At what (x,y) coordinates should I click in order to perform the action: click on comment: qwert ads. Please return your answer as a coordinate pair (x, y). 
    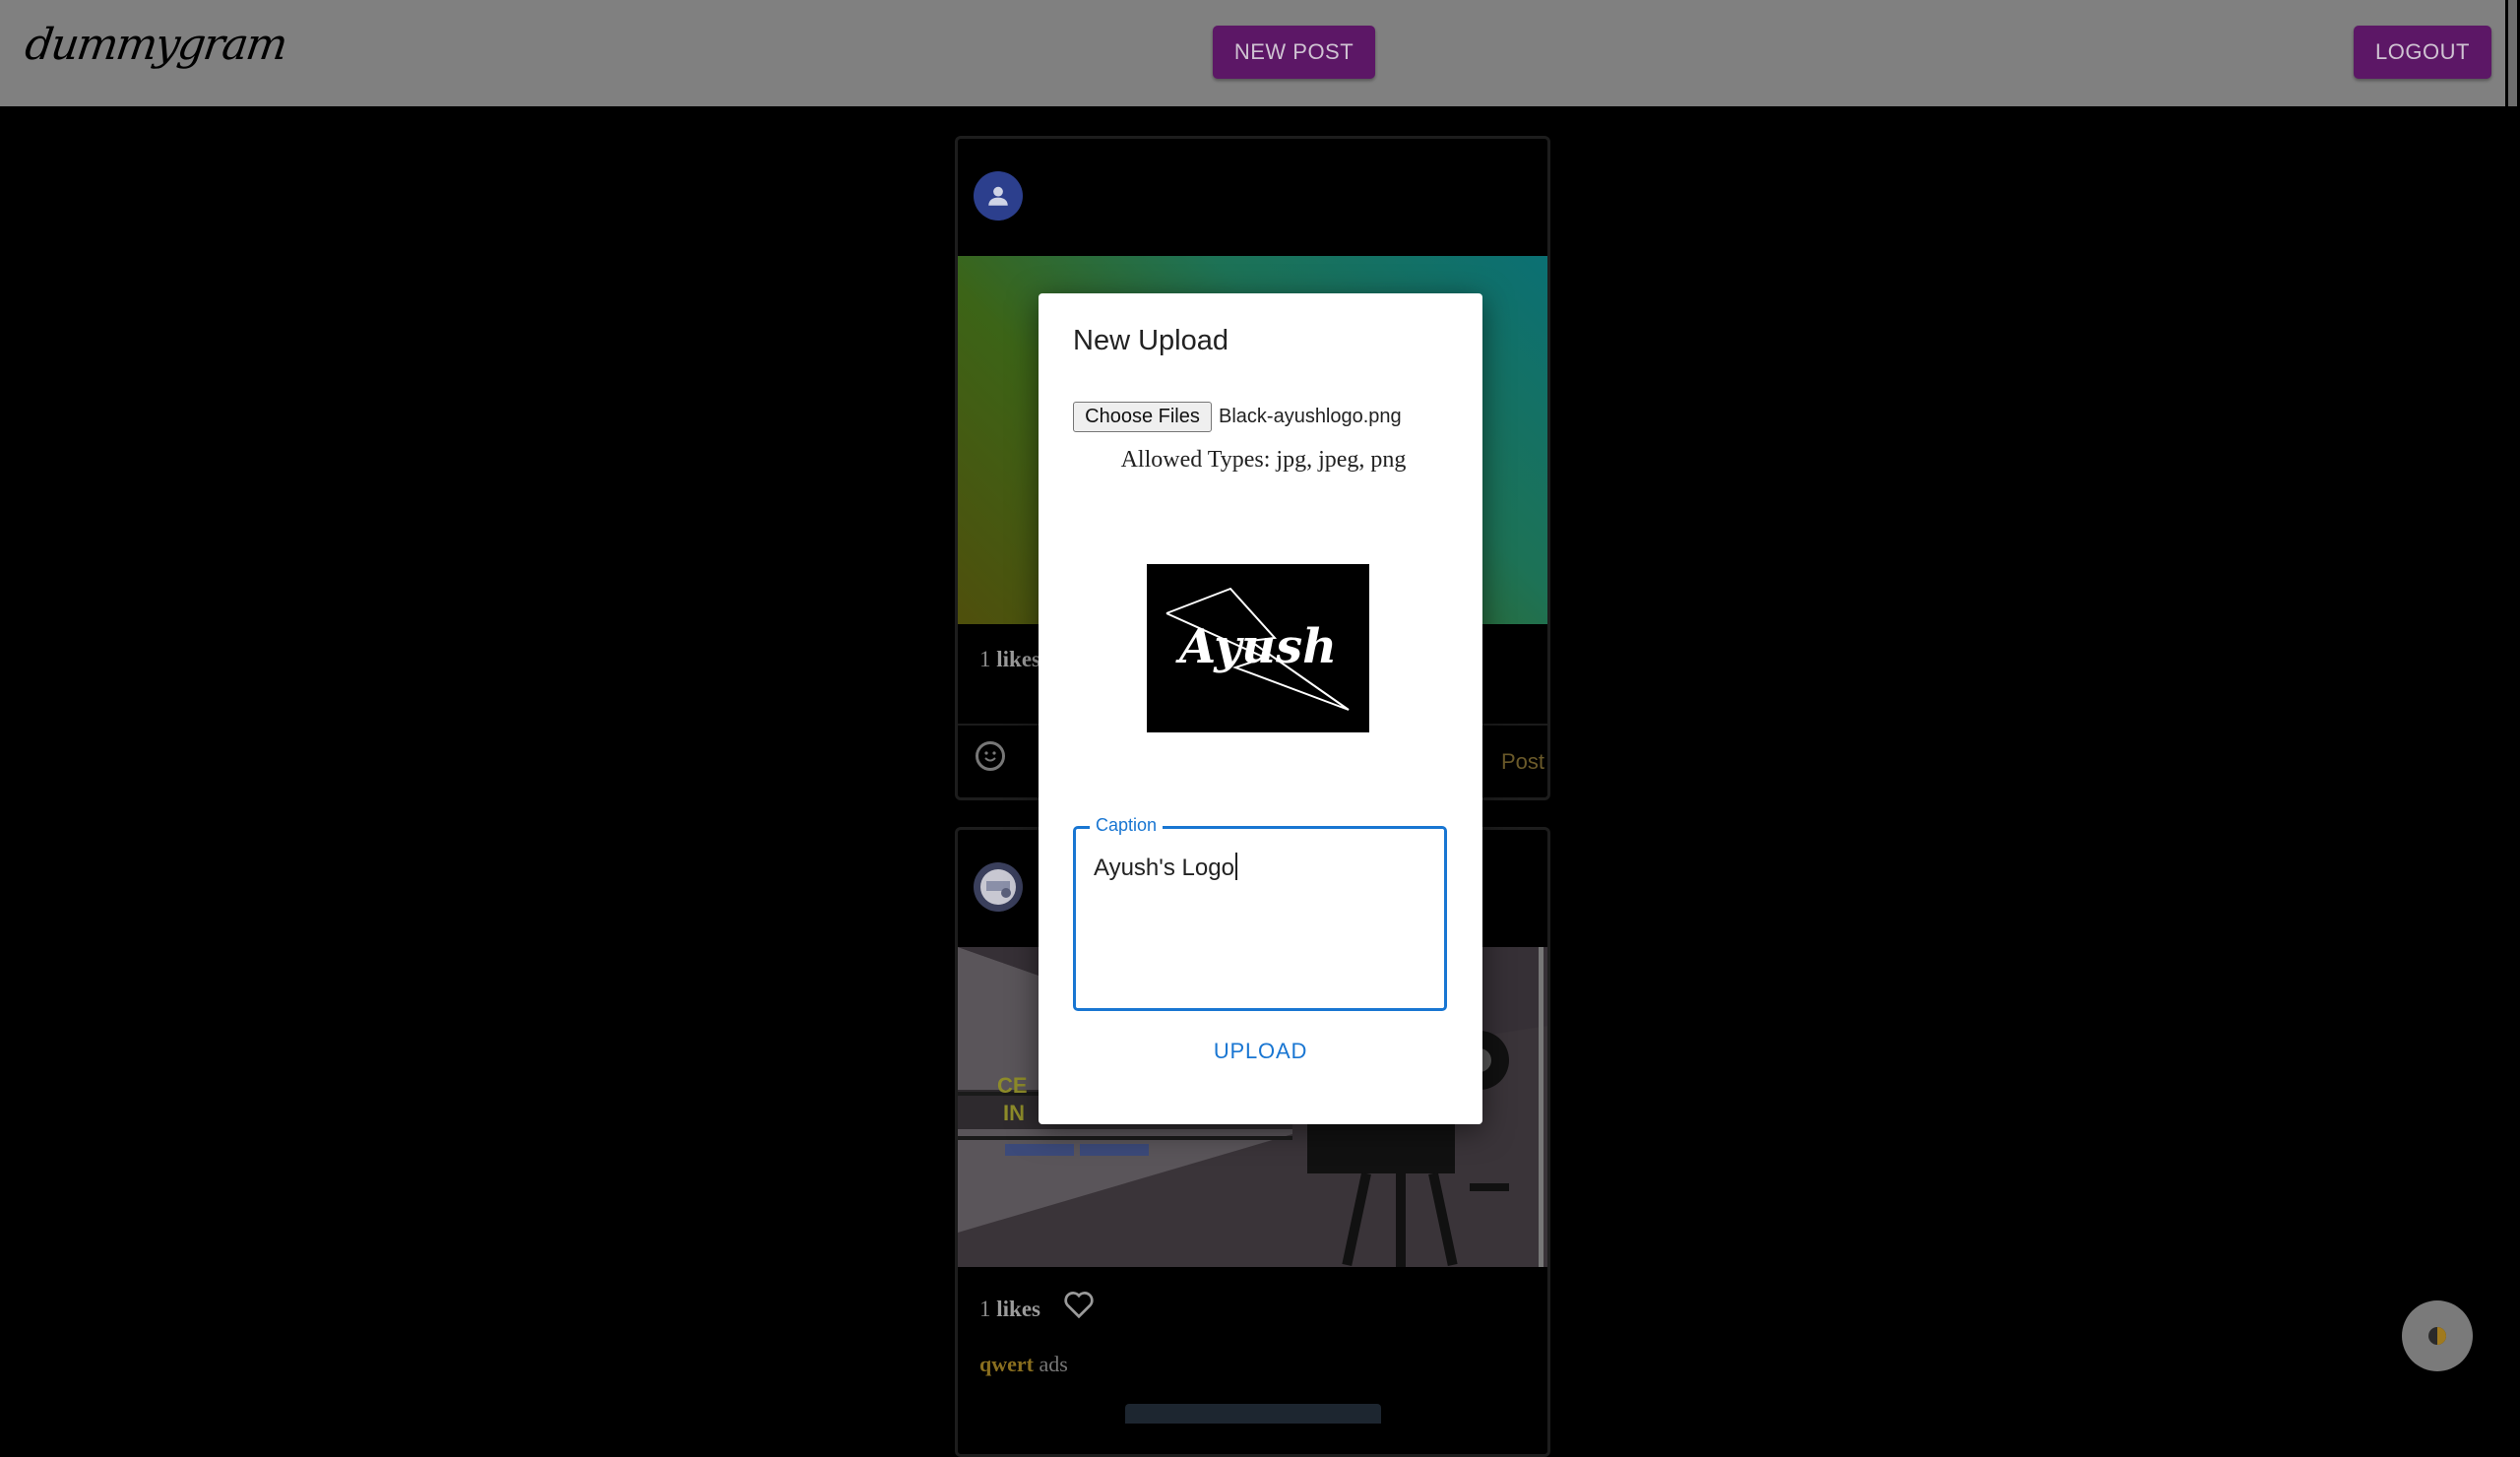
    Looking at the image, I should click on (1023, 1364).